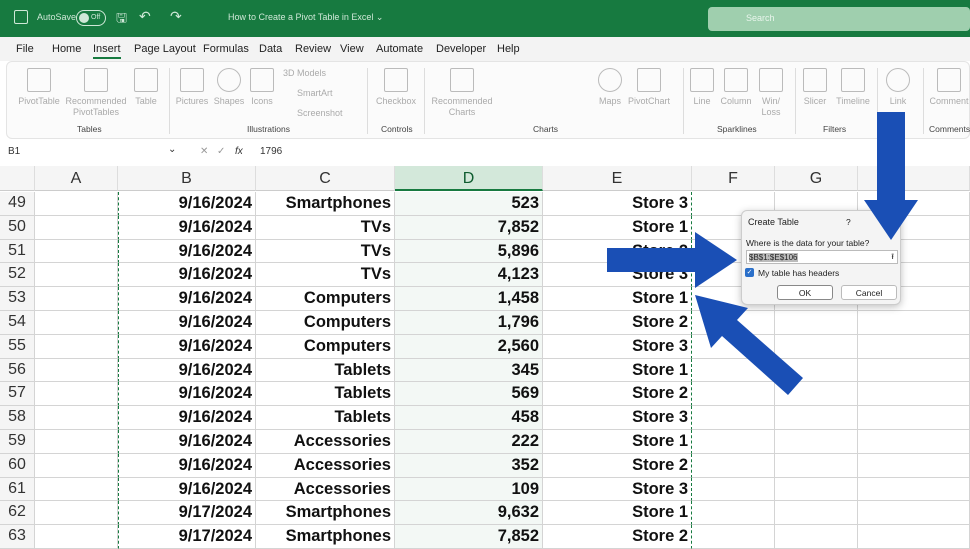 This screenshot has width=970, height=549. I want to click on arrow-diagonal-icon, so click(749, 345).